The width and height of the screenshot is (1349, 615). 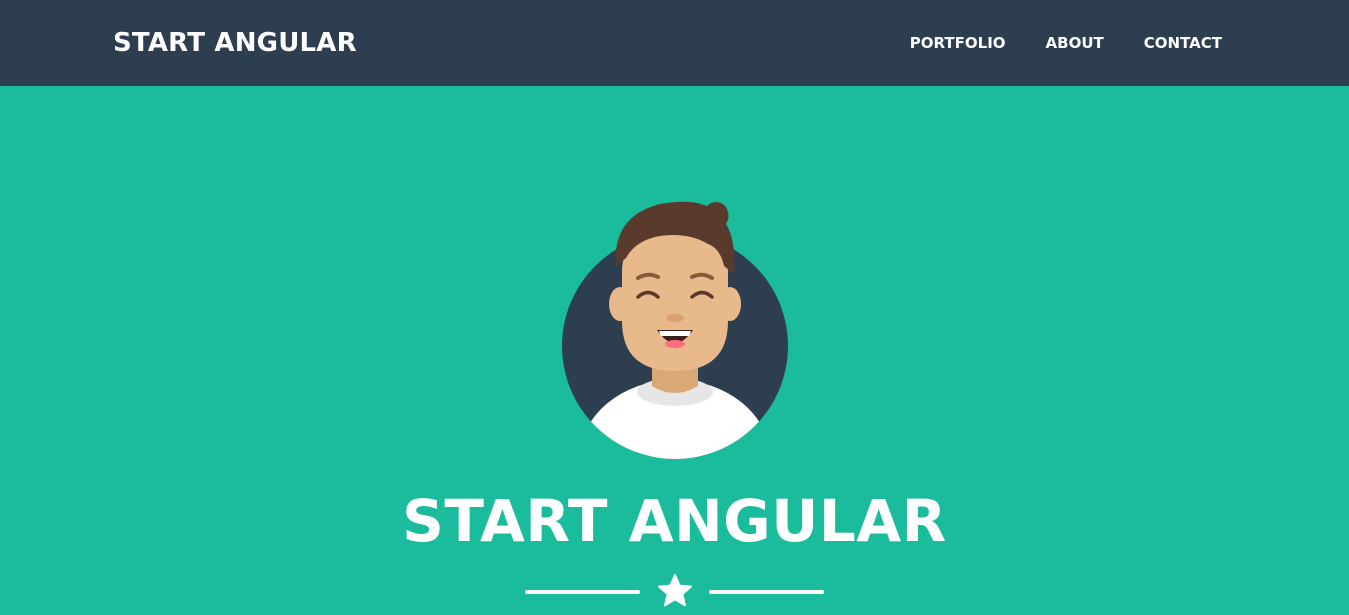 What do you see at coordinates (235, 43) in the screenshot?
I see `brand-logo-link: START ANGULAR` at bounding box center [235, 43].